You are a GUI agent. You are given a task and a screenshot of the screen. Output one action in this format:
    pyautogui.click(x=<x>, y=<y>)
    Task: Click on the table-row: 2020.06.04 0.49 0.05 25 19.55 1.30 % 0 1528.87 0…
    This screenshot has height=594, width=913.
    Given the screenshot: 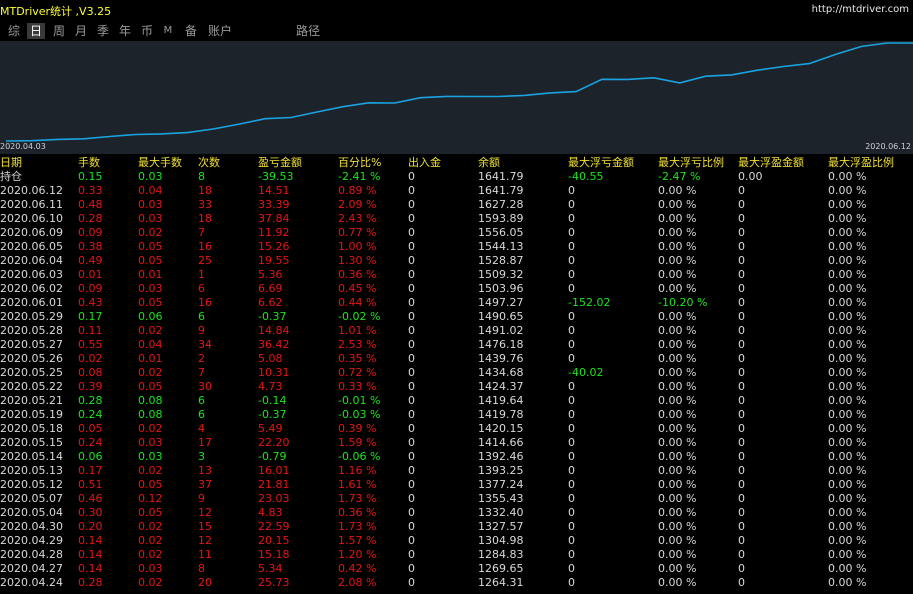 What is the action you would take?
    pyautogui.click(x=456, y=261)
    